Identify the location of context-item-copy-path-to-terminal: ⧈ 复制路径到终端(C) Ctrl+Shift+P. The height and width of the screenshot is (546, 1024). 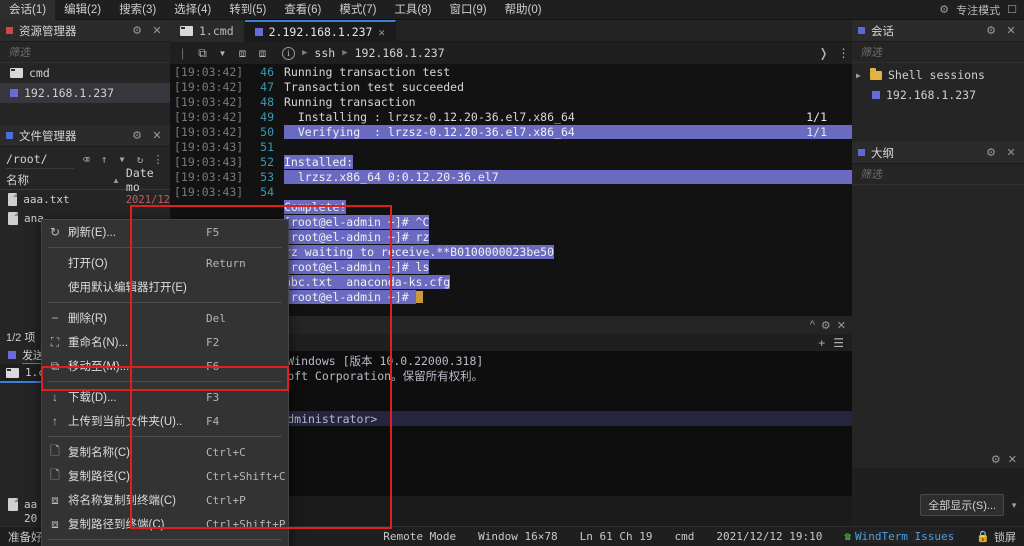
(165, 524).